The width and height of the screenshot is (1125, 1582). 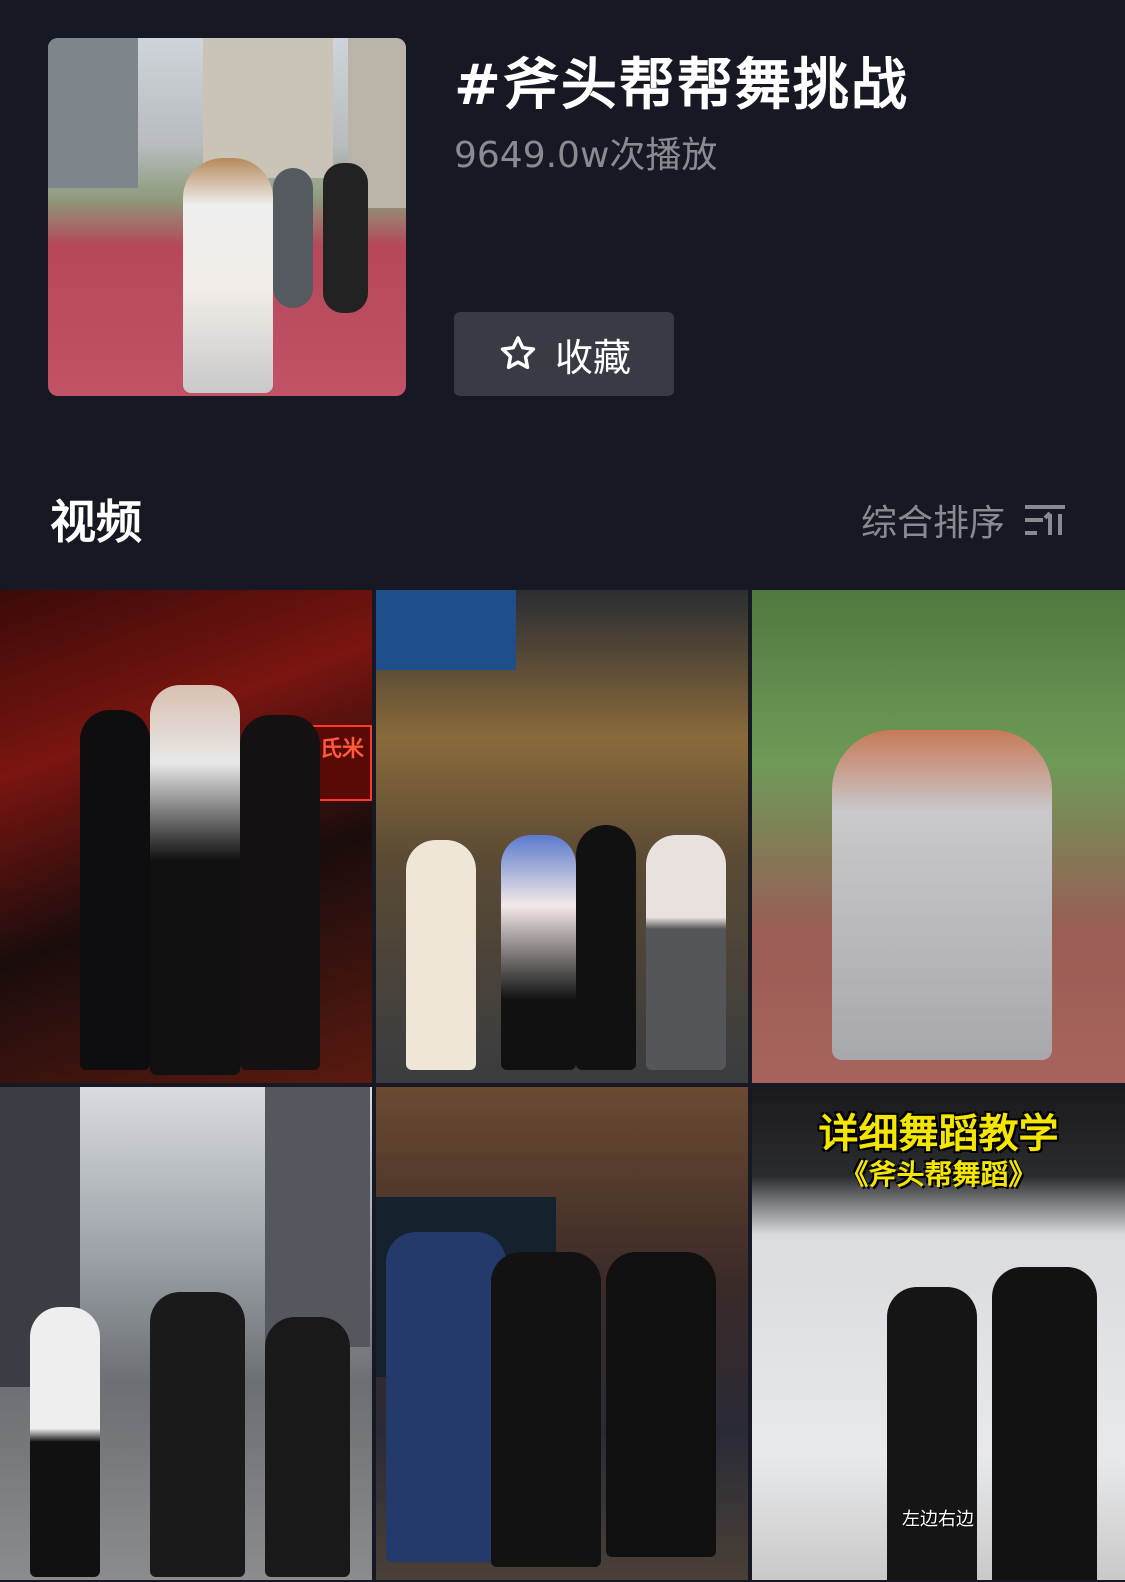 What do you see at coordinates (938, 1134) in the screenshot?
I see `video-caption: 详细舞蹈教学` at bounding box center [938, 1134].